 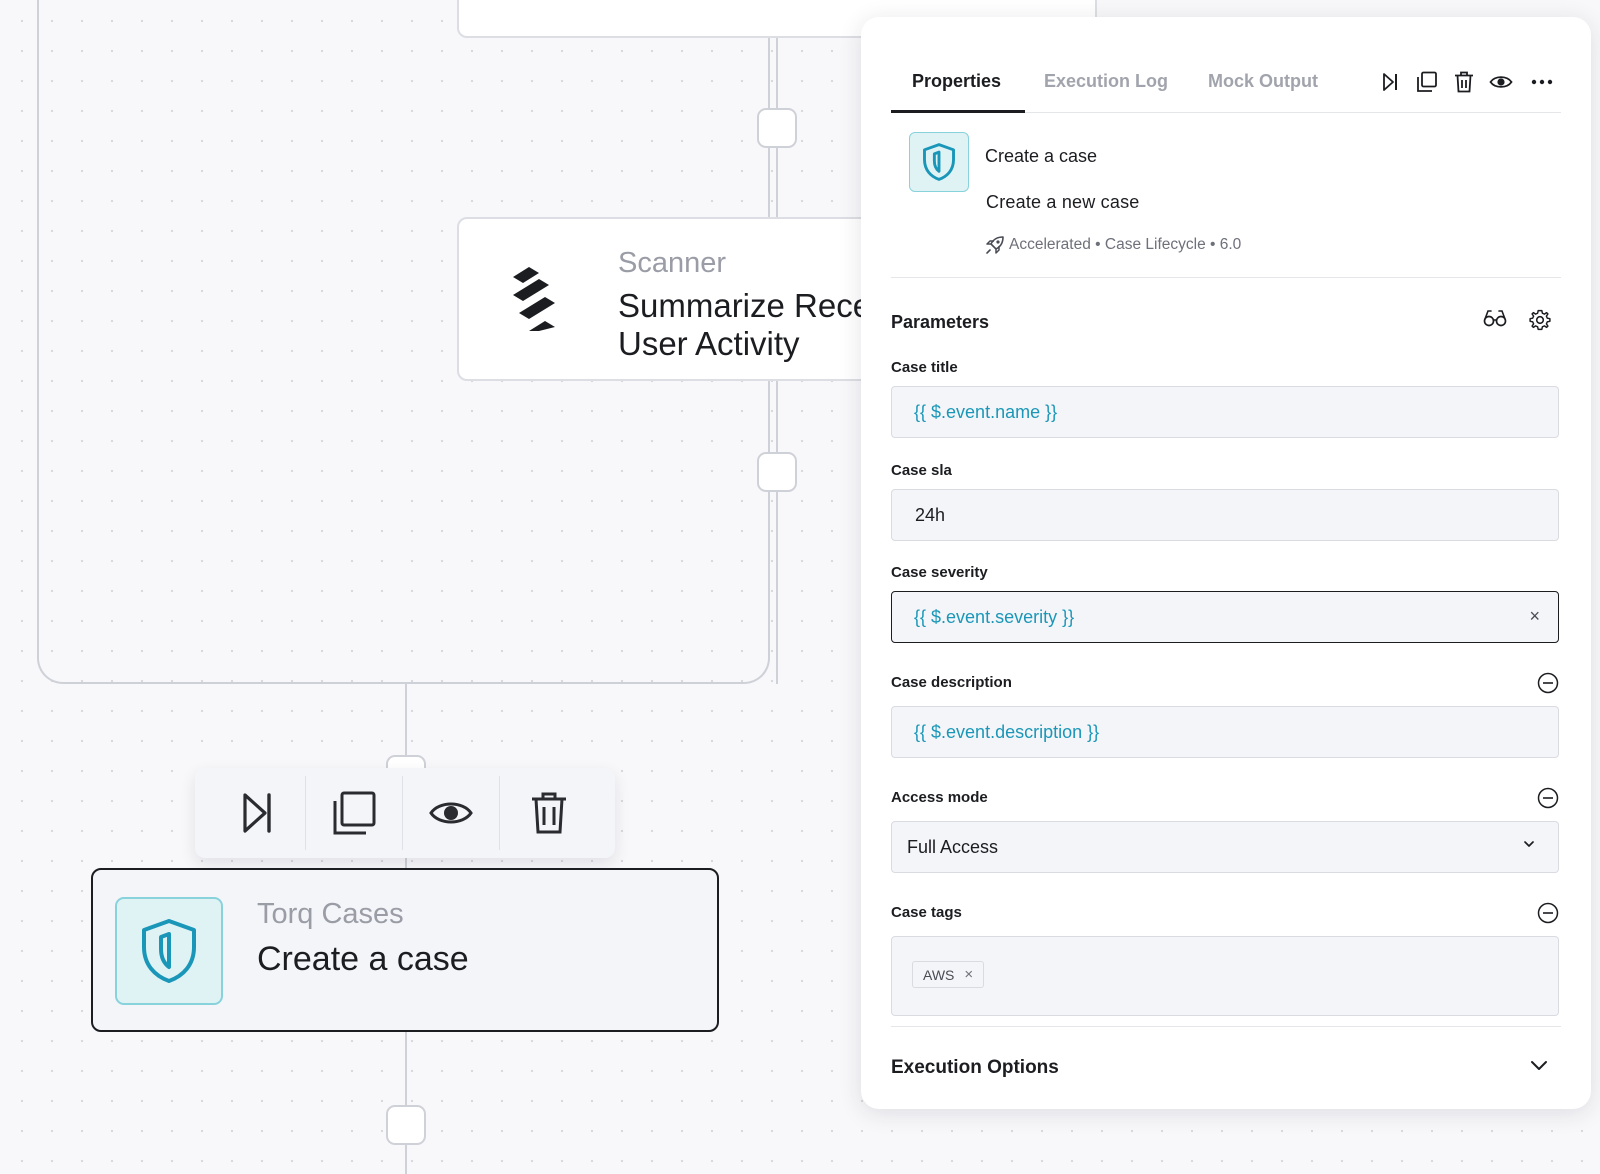 I want to click on tag-label: AWS, so click(x=939, y=974).